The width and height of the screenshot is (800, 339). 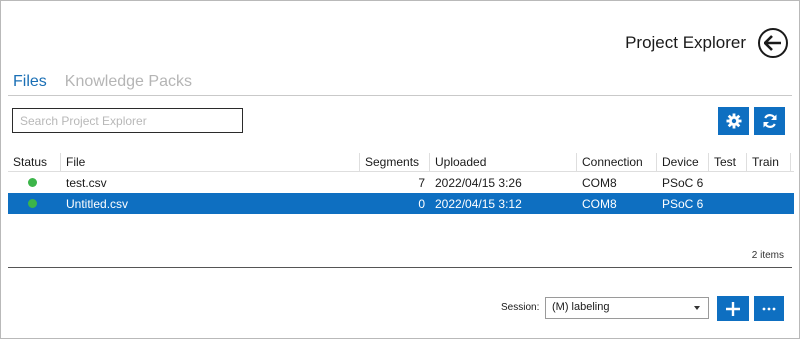 I want to click on tab-files: Files, so click(x=30, y=82).